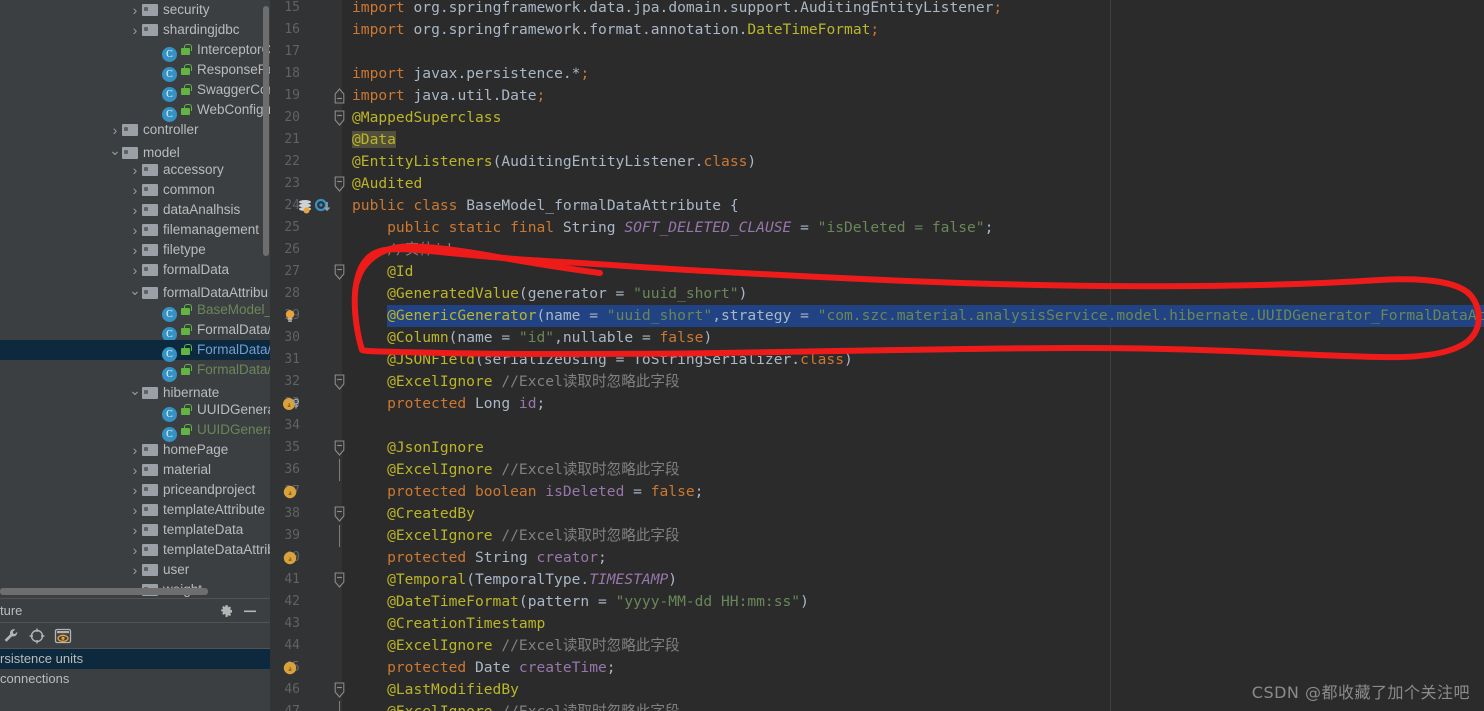 This screenshot has width=1484, height=711. Describe the element at coordinates (408, 514) in the screenshot. I see `code-line: @CreatedBy` at that location.